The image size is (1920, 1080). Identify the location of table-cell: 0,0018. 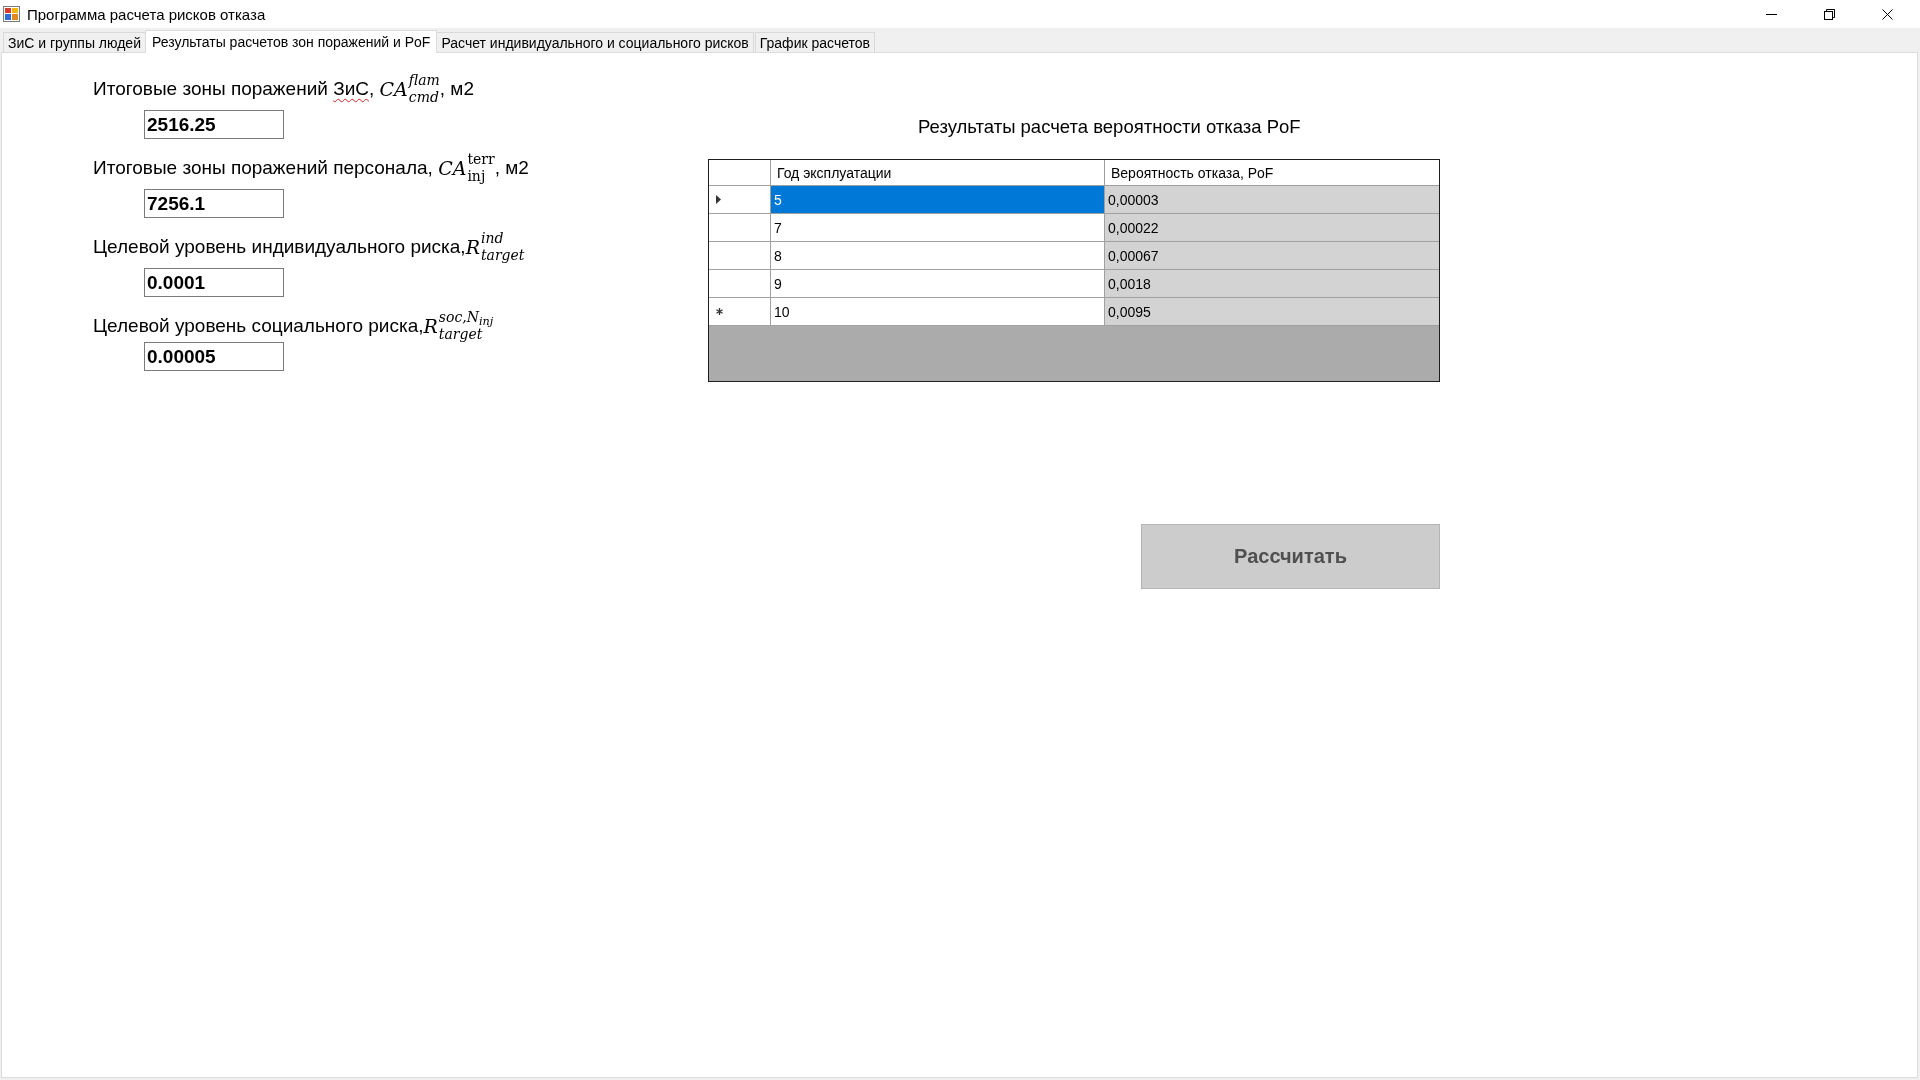
(1272, 284).